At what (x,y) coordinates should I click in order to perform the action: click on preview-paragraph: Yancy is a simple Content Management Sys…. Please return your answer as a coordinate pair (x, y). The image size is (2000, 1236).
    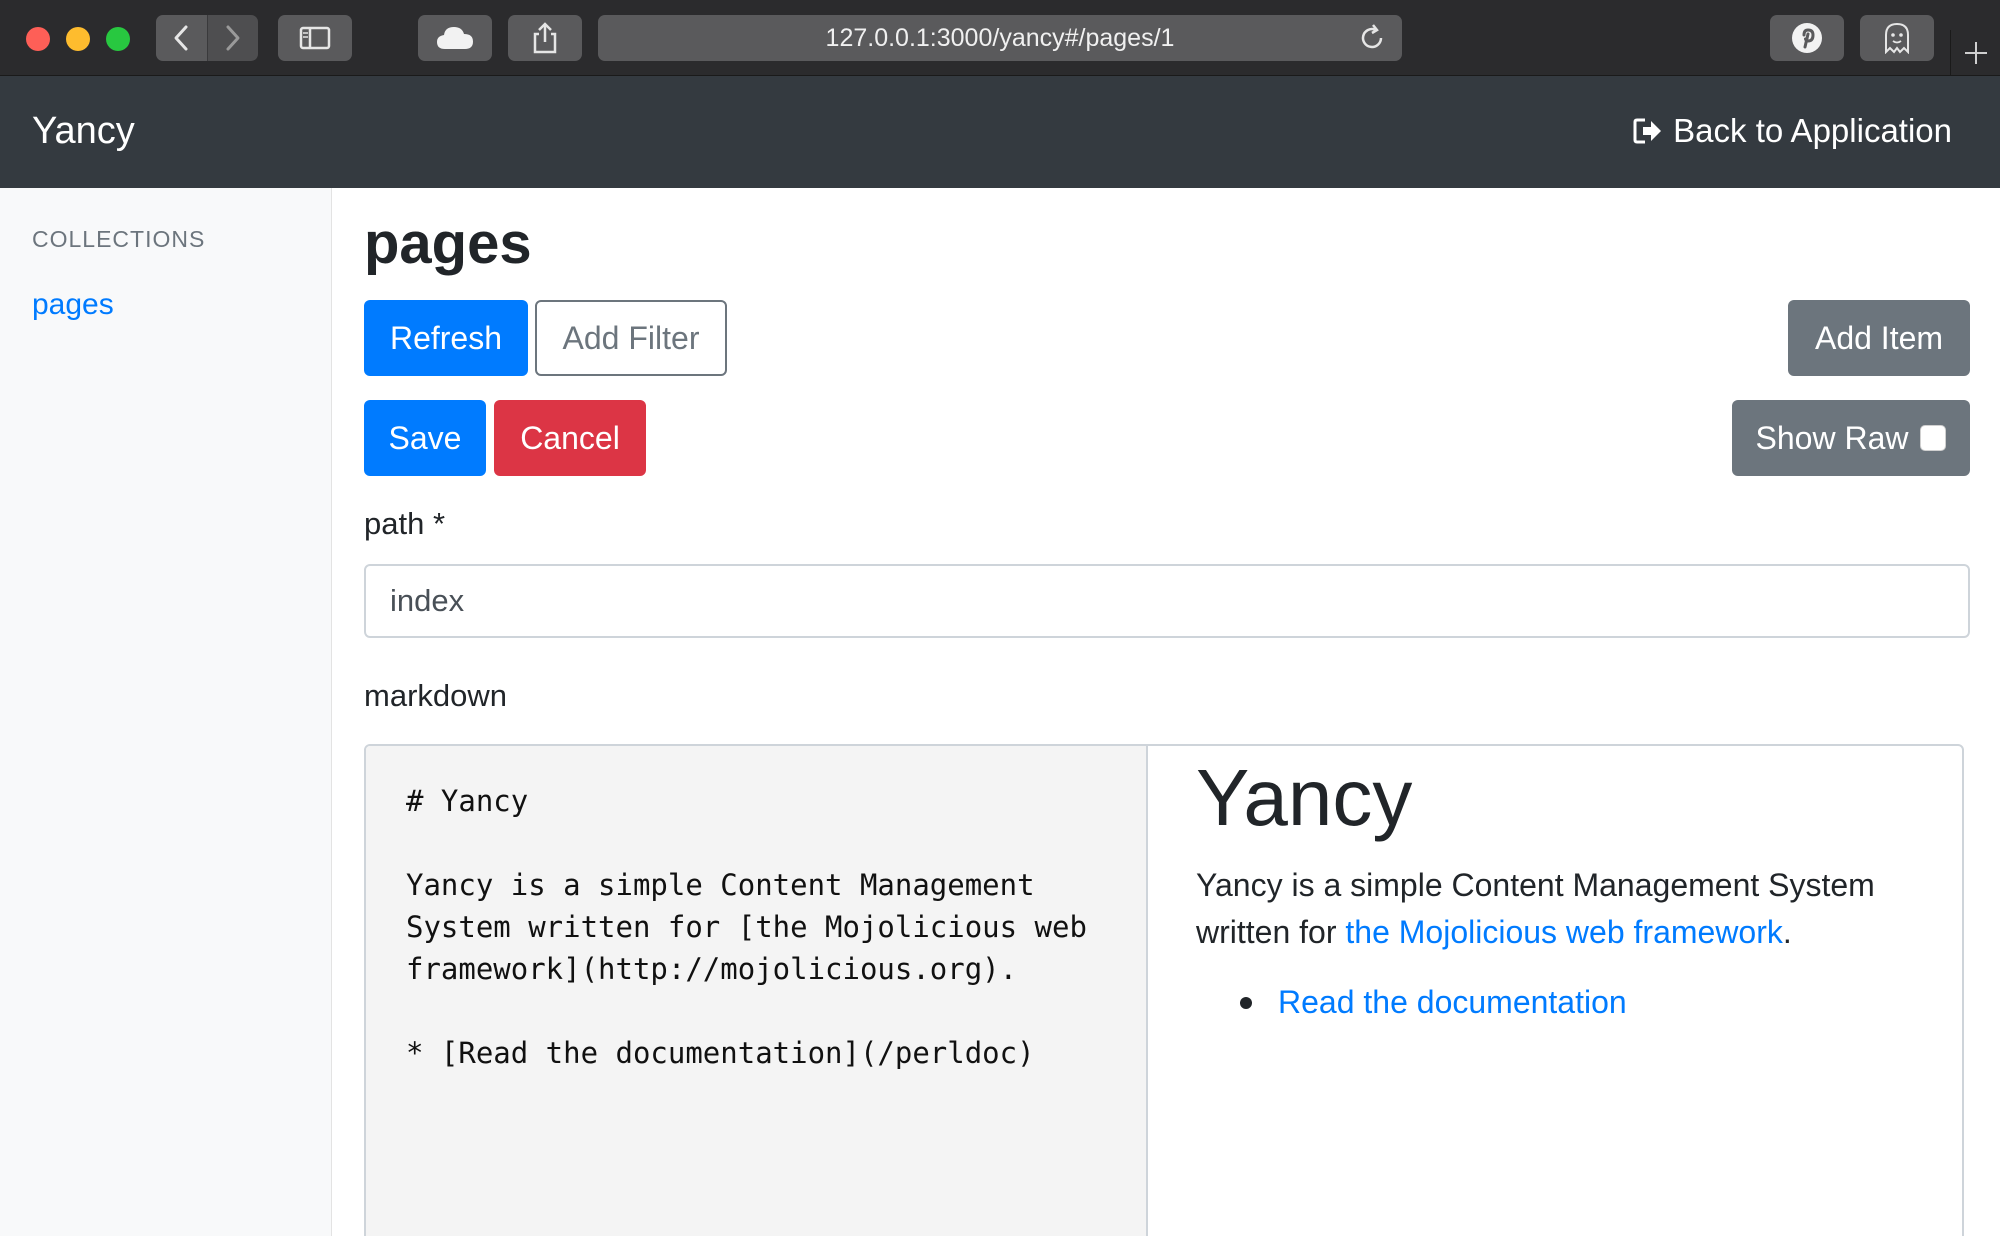
    Looking at the image, I should click on (1566, 909).